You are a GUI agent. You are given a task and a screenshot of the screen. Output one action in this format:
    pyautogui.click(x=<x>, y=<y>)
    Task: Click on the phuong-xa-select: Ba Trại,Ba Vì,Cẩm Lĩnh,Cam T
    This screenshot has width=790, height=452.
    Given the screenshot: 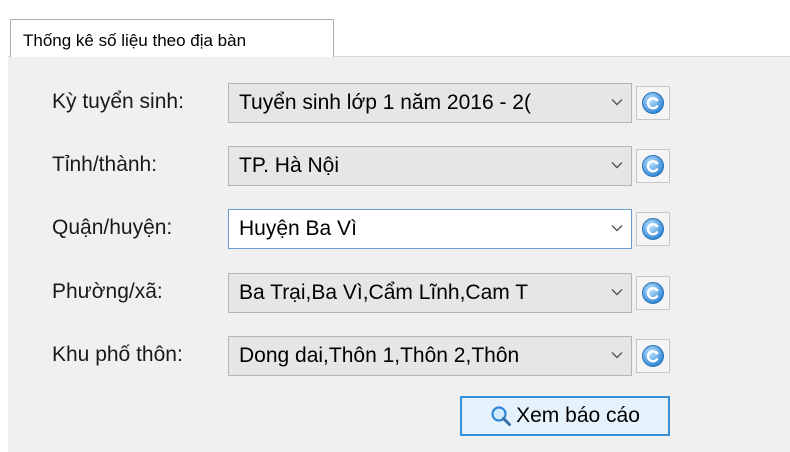 What is the action you would take?
    pyautogui.click(x=430, y=293)
    